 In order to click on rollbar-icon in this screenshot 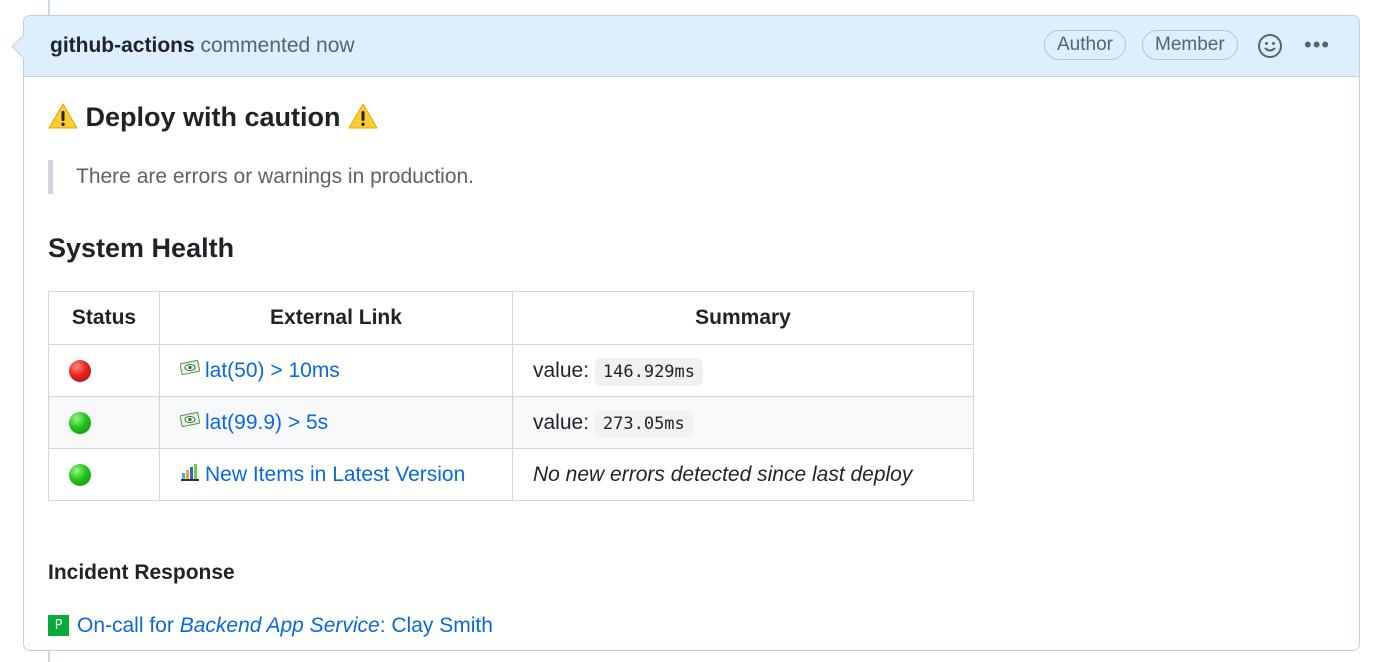, I will do `click(190, 472)`.